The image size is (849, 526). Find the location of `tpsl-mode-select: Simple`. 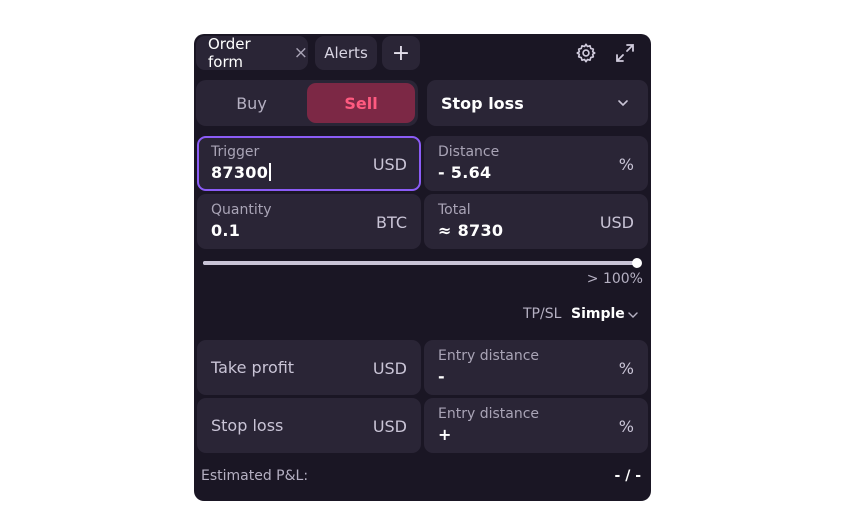

tpsl-mode-select: Simple is located at coordinates (598, 314).